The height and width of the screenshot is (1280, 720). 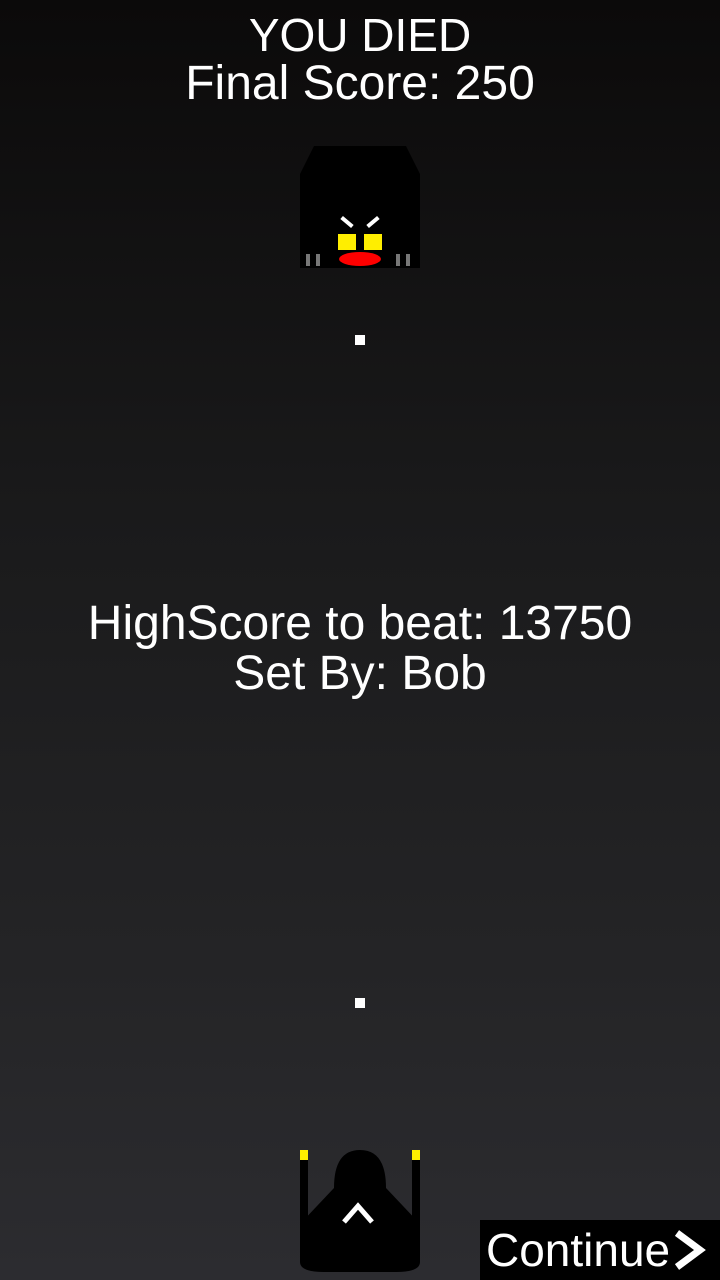 I want to click on final-score-text: Final Score: 250, so click(x=360, y=83).